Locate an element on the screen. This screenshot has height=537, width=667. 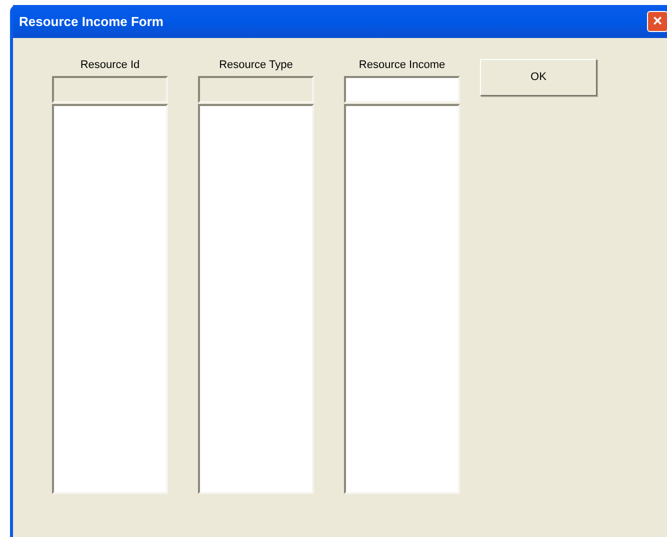
ok-button: OK is located at coordinates (538, 77).